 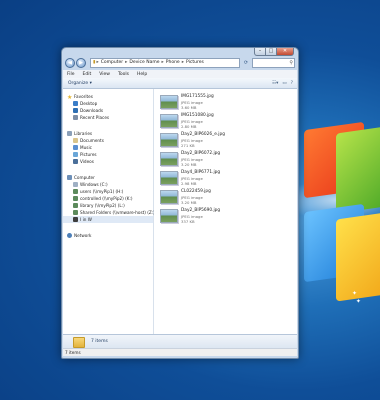 What do you see at coordinates (83, 96) in the screenshot?
I see `sidebar-label: Favorites` at bounding box center [83, 96].